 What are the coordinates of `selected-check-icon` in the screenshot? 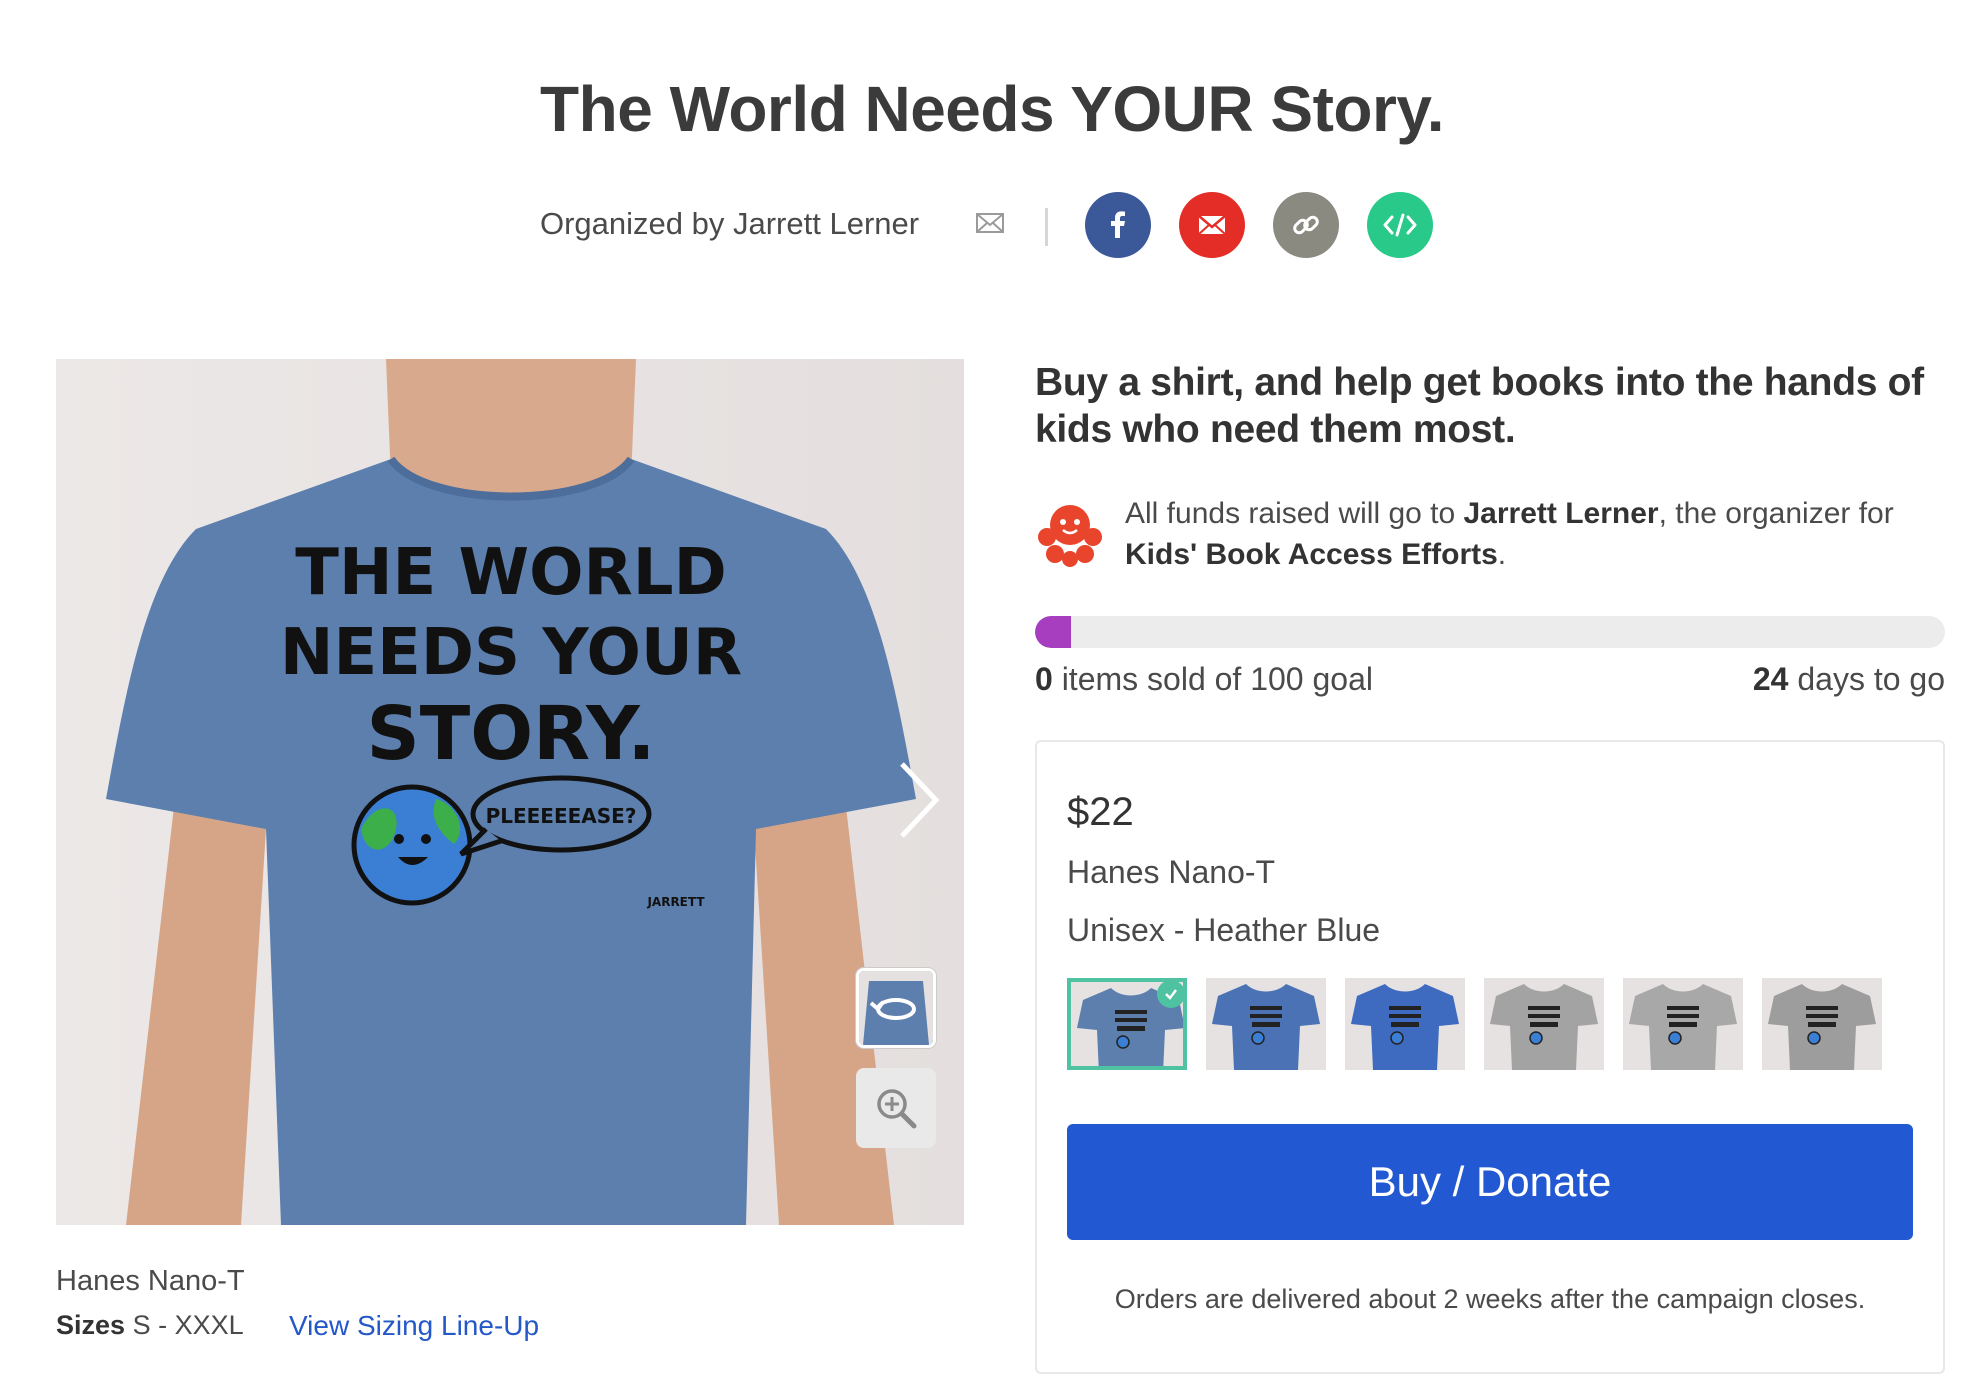 It's located at (1170, 995).